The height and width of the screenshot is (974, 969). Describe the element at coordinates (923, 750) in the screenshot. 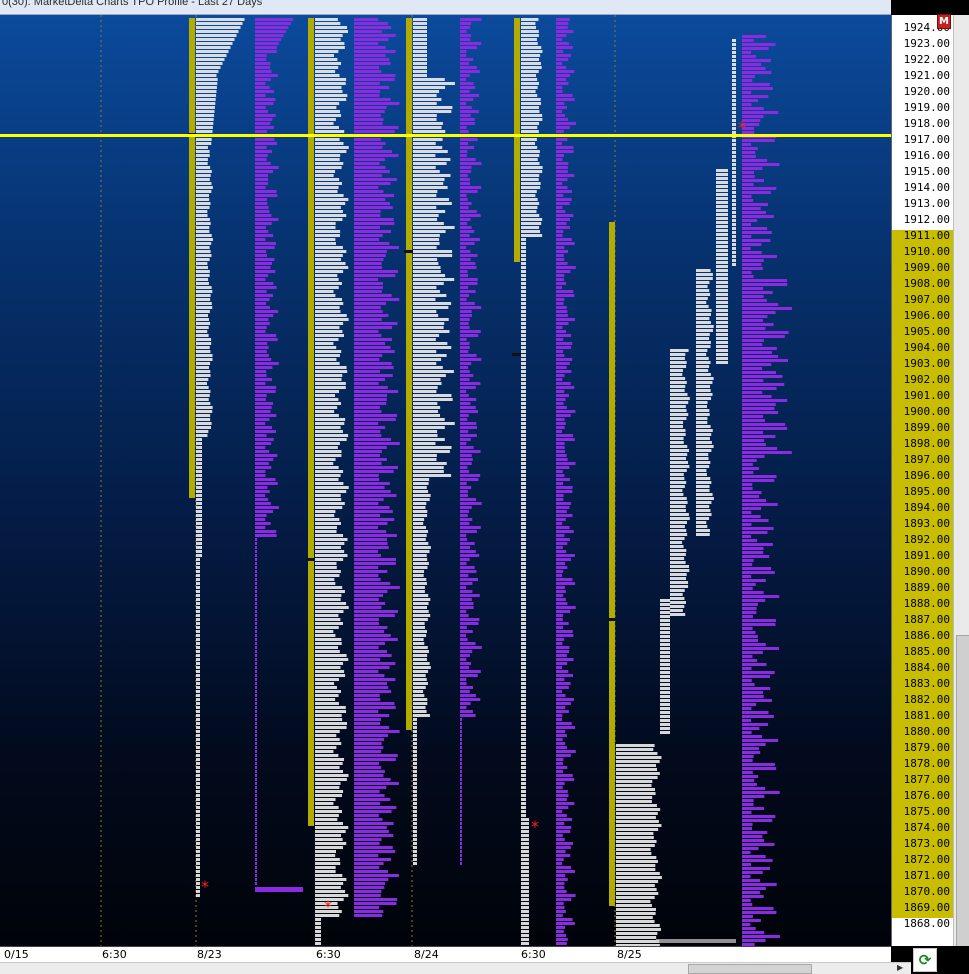

I see `price-label: 1879.00` at that location.